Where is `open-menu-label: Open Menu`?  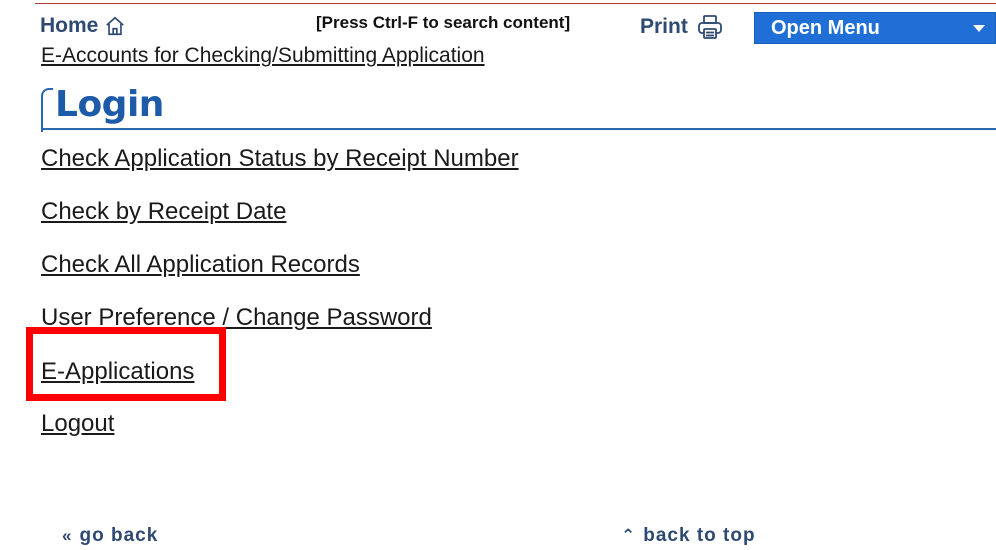 open-menu-label: Open Menu is located at coordinates (825, 27).